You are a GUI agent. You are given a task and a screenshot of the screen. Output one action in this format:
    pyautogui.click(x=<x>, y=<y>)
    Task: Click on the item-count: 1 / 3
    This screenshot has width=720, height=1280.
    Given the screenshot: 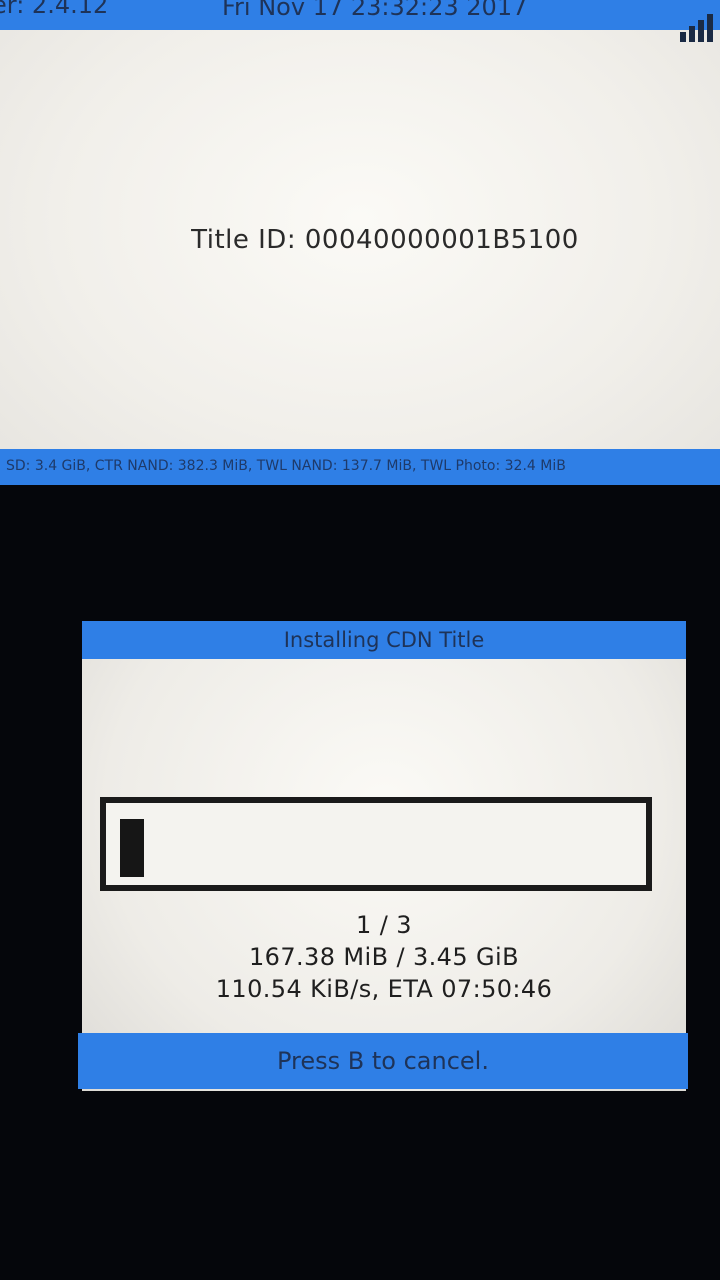 What is the action you would take?
    pyautogui.click(x=384, y=925)
    